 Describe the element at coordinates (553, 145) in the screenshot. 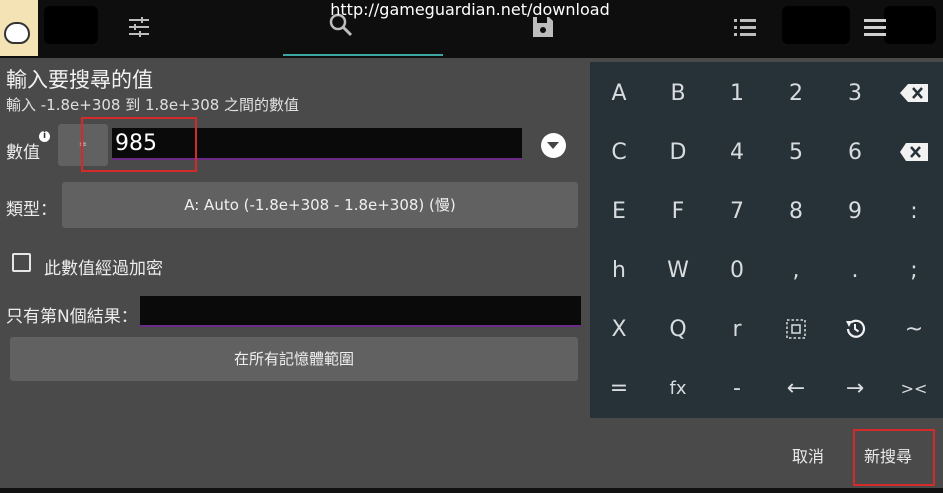

I see `dropdown-arrow-icon` at that location.